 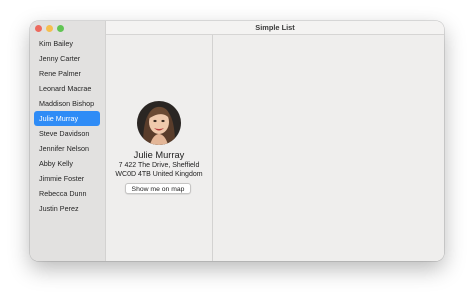 I want to click on list-item: Jenny Carter, so click(x=67, y=58).